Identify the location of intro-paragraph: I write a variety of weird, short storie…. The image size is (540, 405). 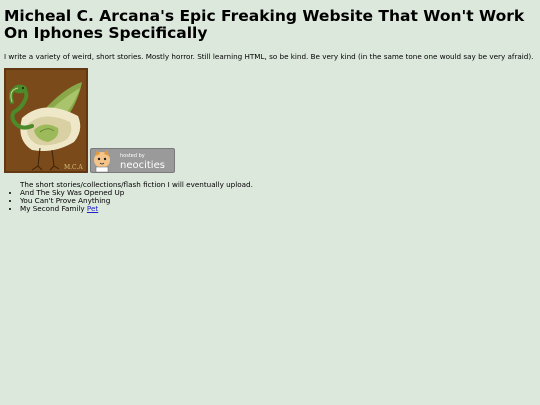
(269, 56).